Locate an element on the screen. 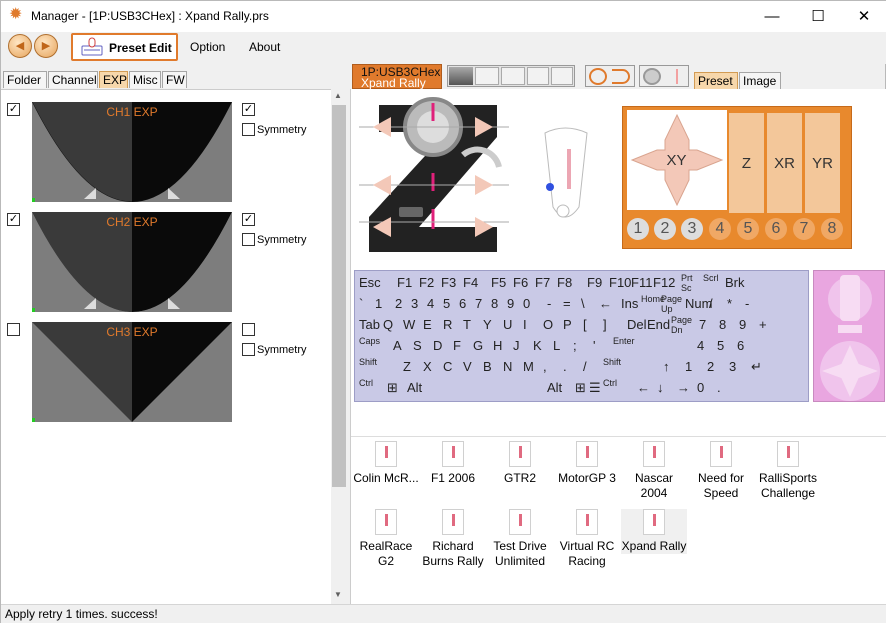  game-preset-item: GTR2 is located at coordinates (520, 463).